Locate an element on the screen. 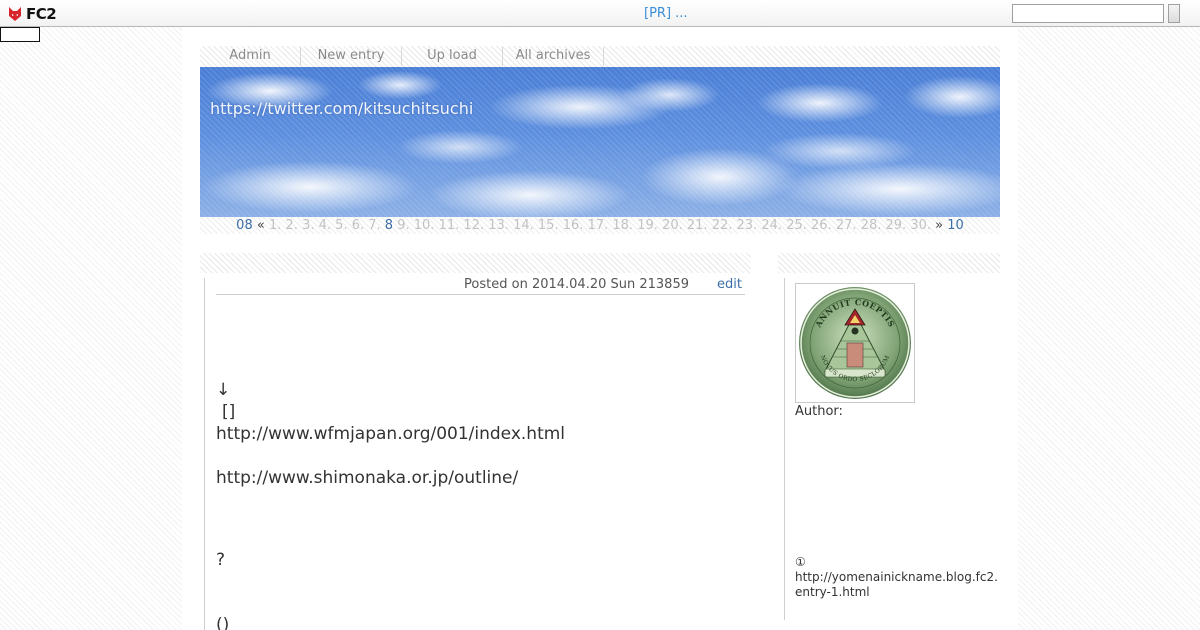 The width and height of the screenshot is (1200, 630). calendar-day: 9. is located at coordinates (403, 225).